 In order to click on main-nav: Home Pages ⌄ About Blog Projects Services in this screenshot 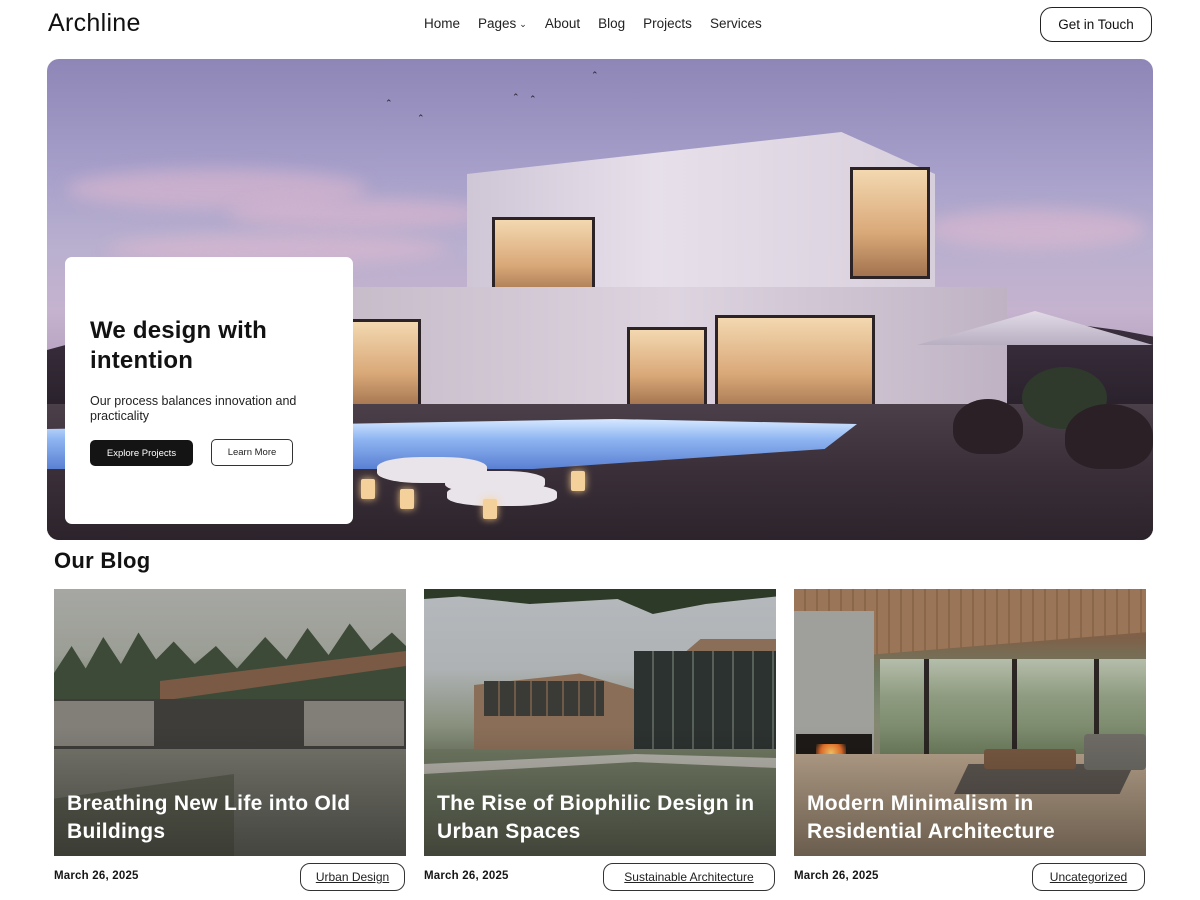, I will do `click(602, 23)`.